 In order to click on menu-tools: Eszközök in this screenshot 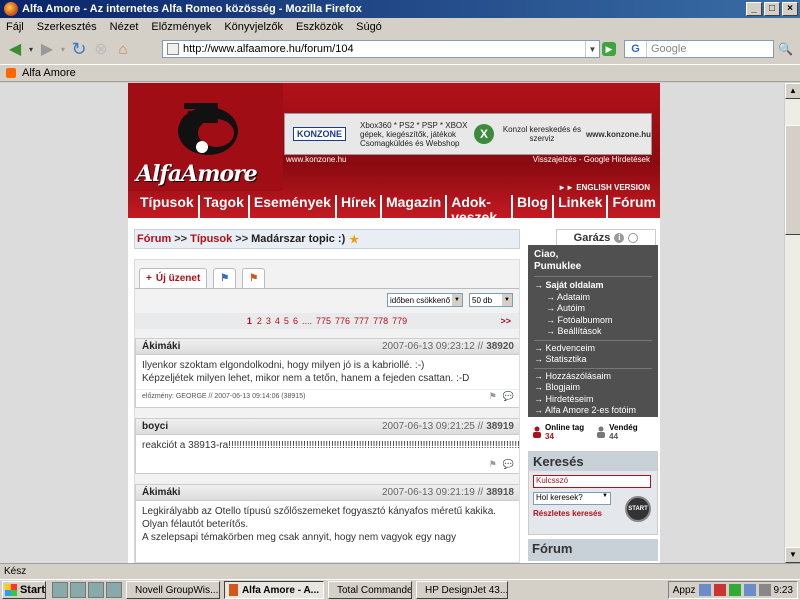, I will do `click(319, 27)`.